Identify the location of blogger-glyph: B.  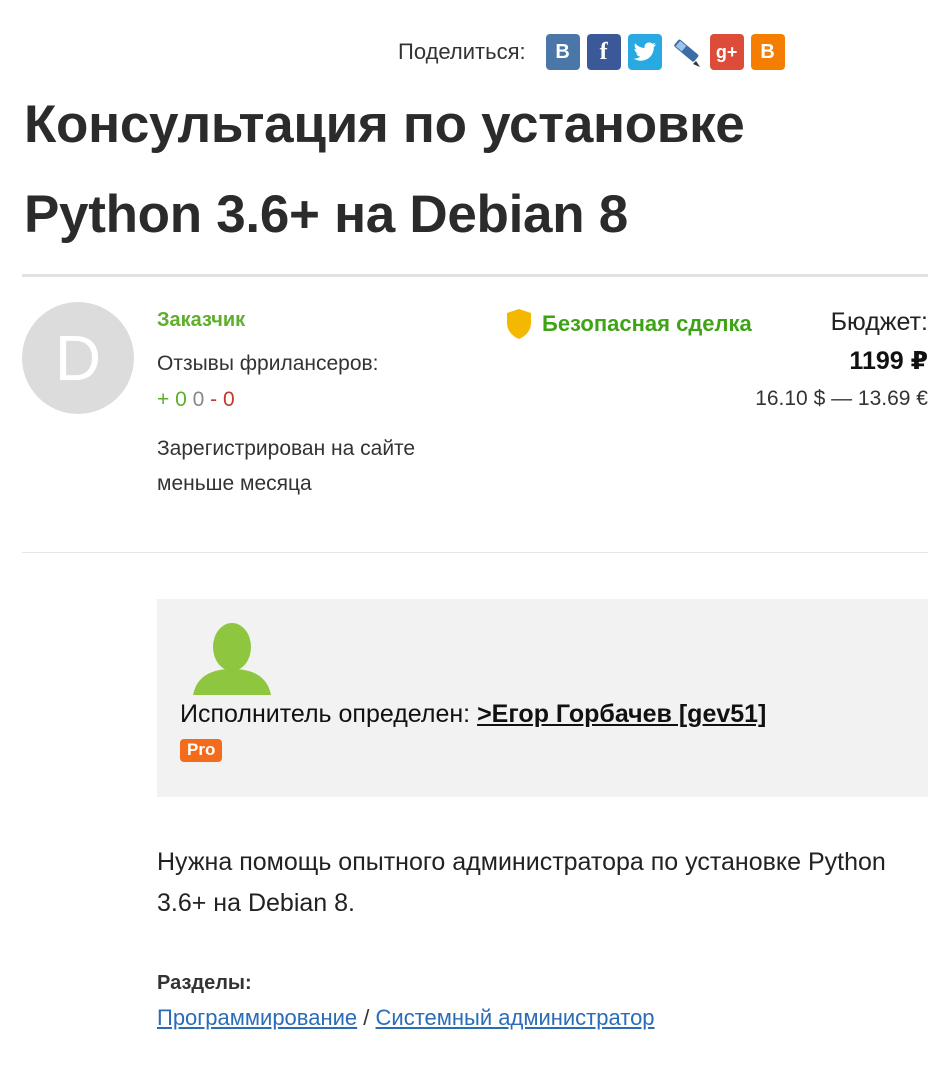
(767, 52).